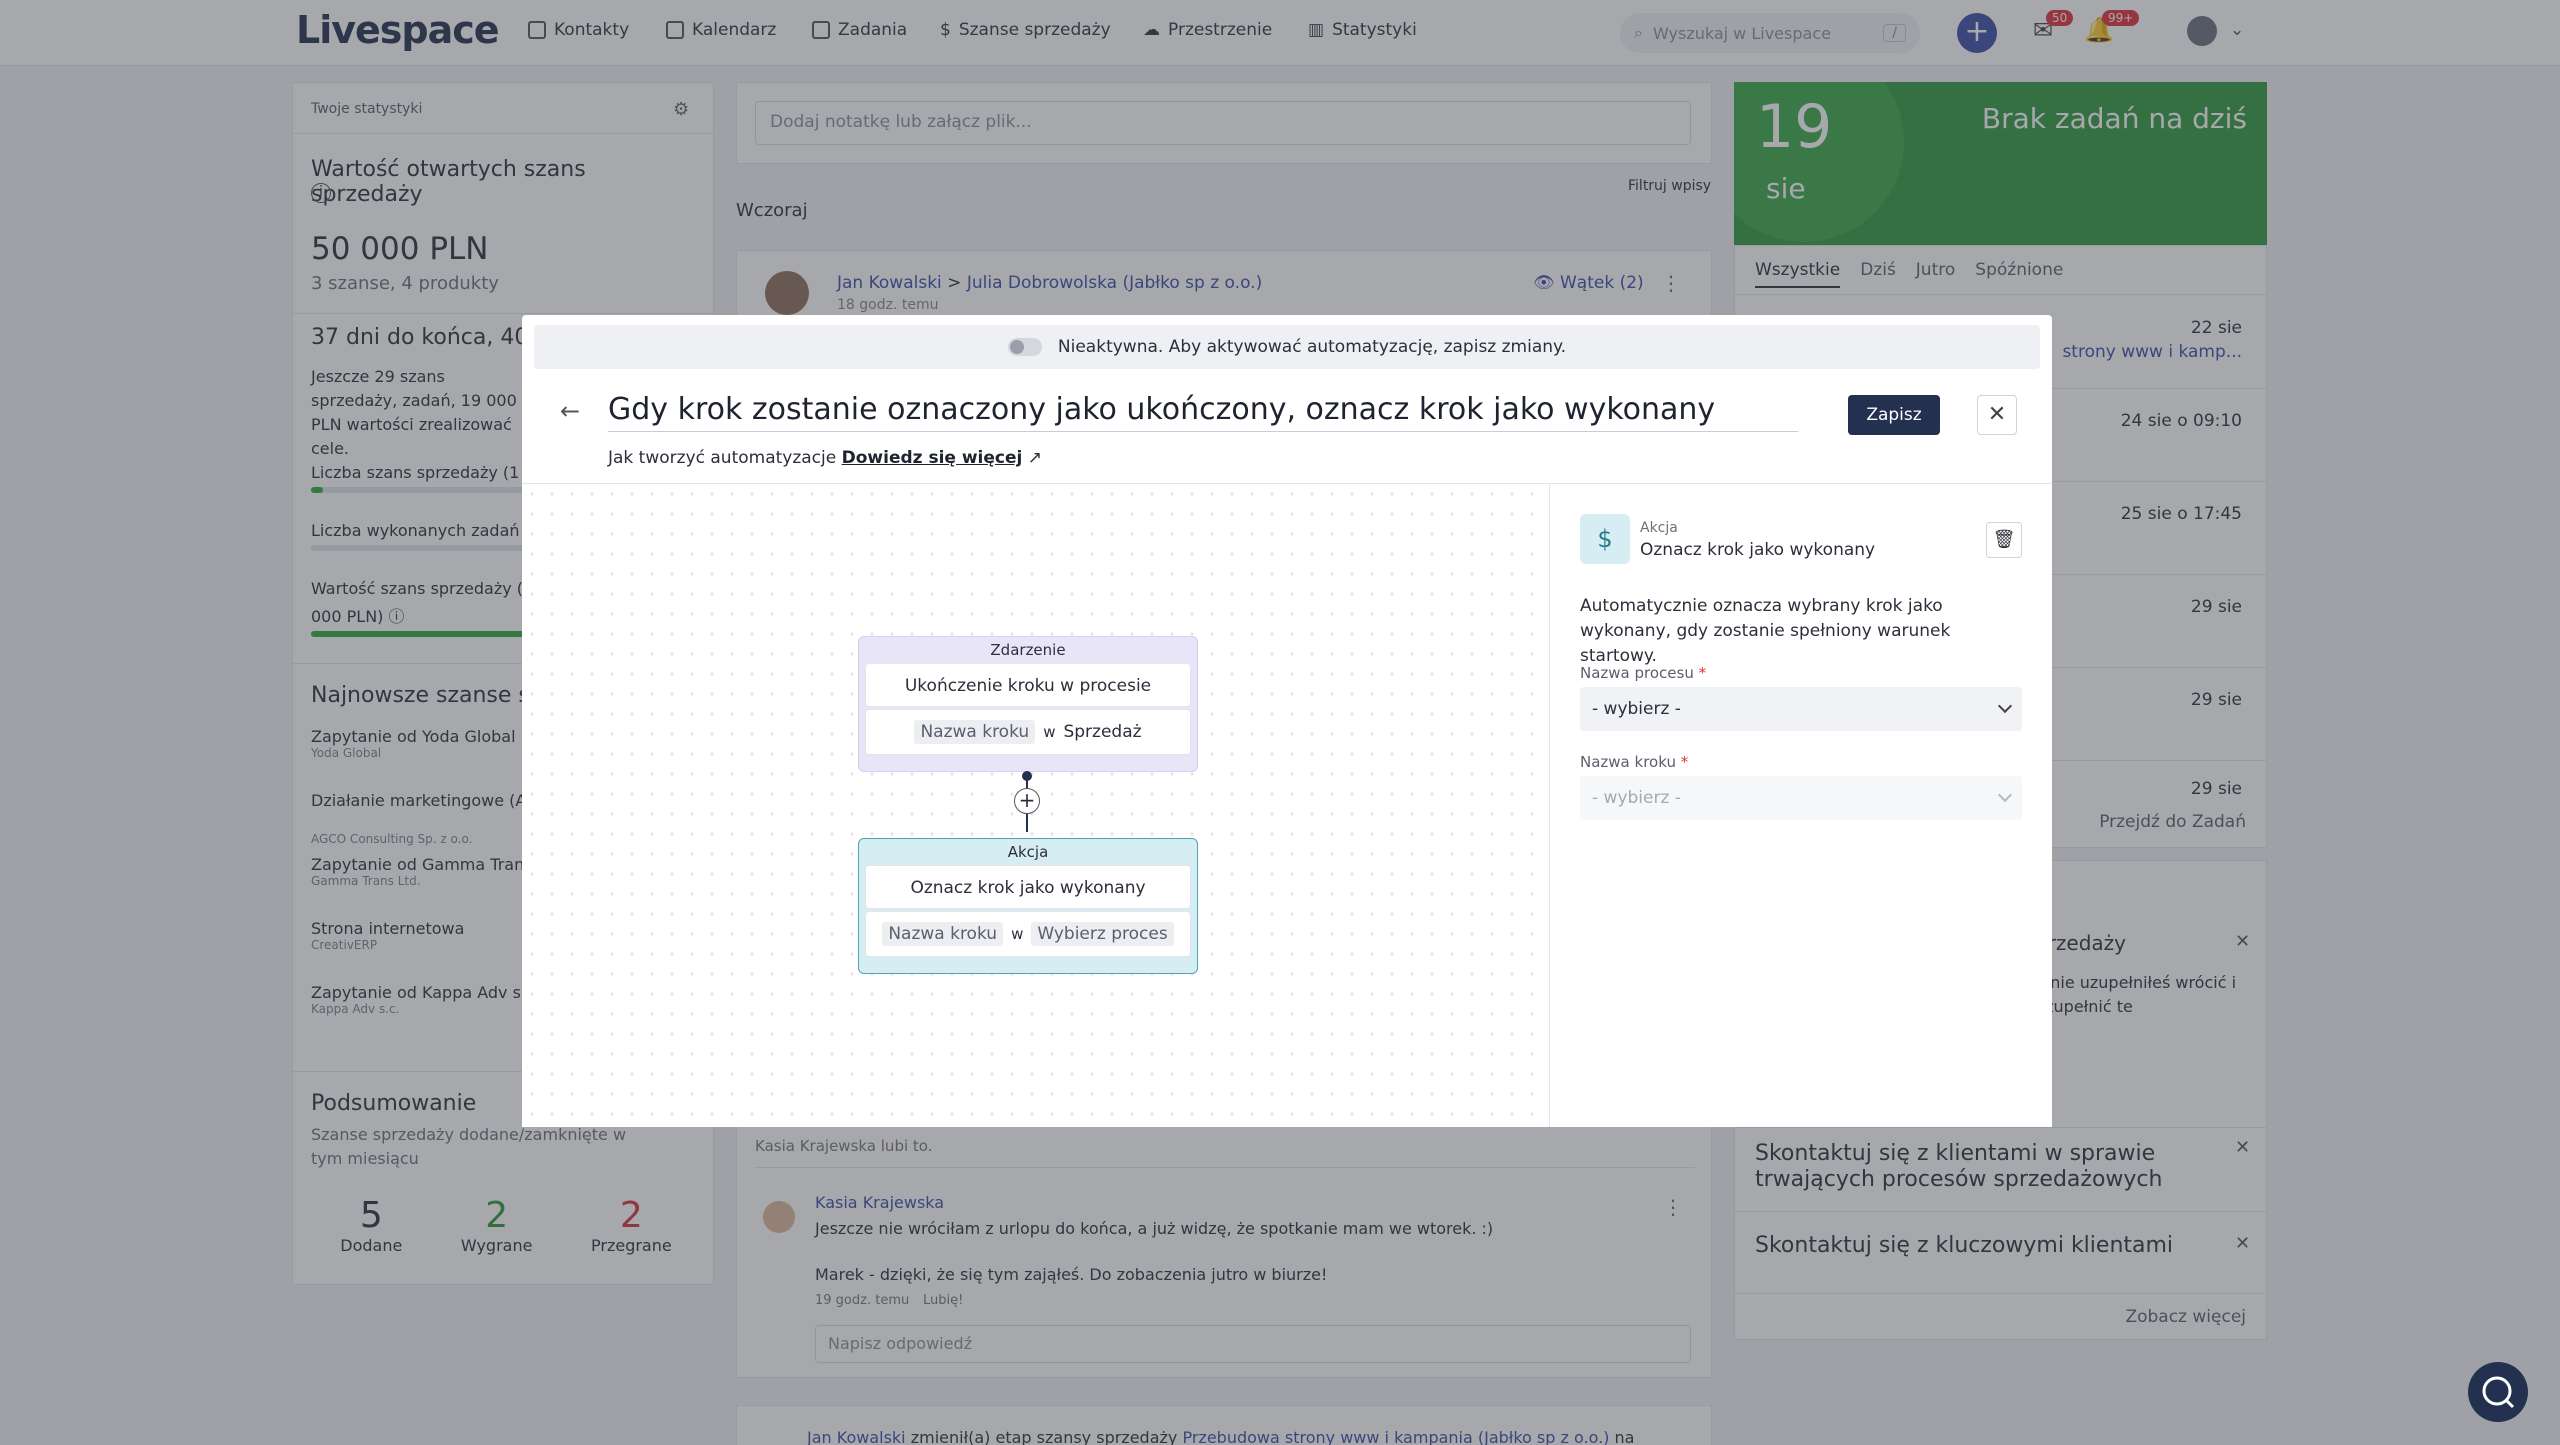 The height and width of the screenshot is (1445, 2560). I want to click on trash-icon: 🗑, so click(2004, 539).